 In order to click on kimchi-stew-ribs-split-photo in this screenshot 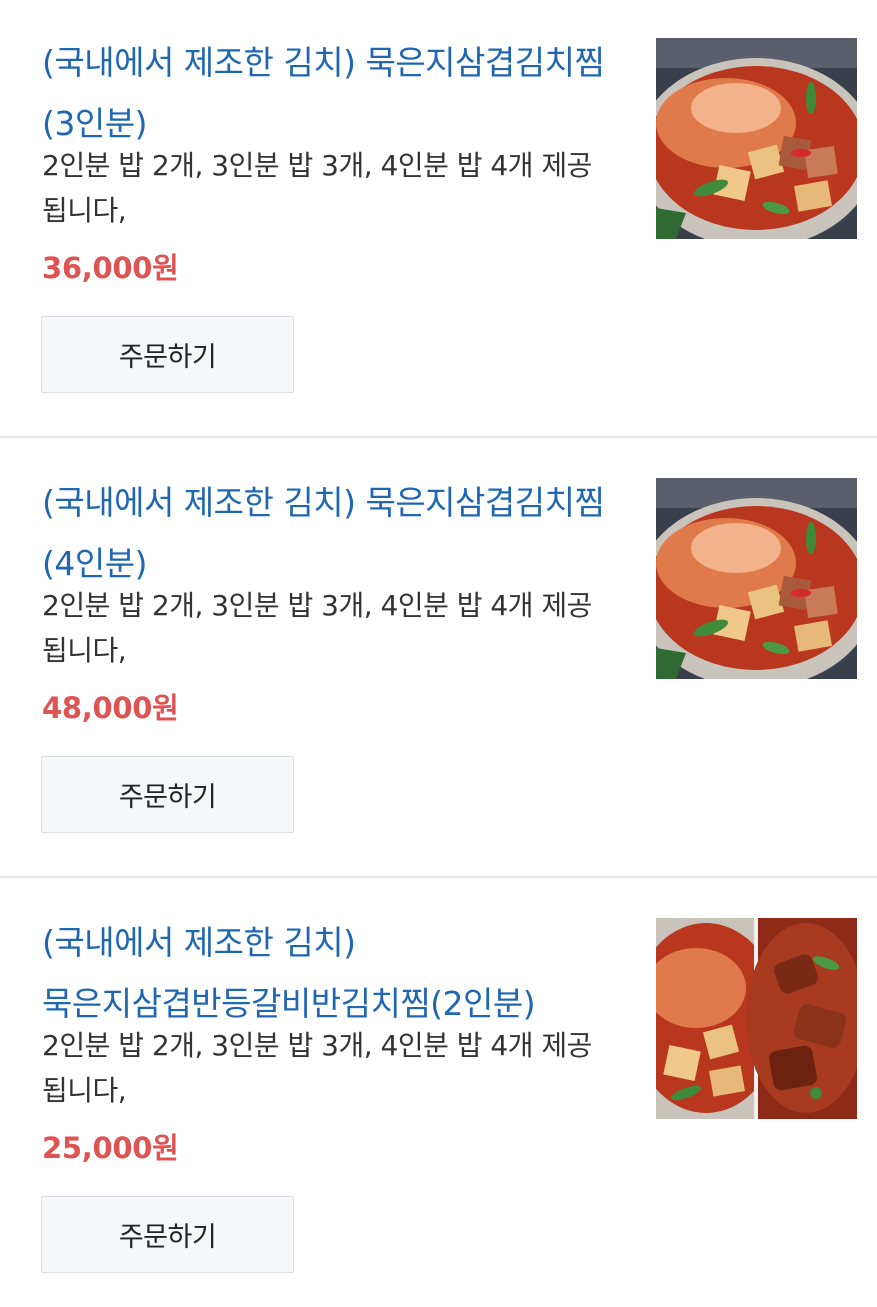, I will do `click(756, 1018)`.